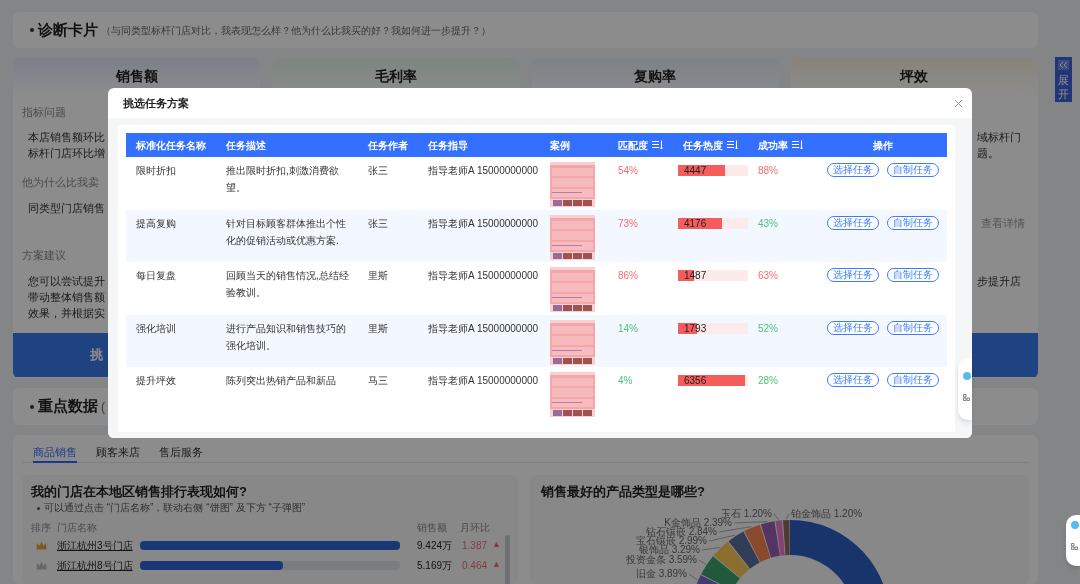 The image size is (1080, 584). What do you see at coordinates (768, 276) in the screenshot?
I see `table-cell-text: 63%` at bounding box center [768, 276].